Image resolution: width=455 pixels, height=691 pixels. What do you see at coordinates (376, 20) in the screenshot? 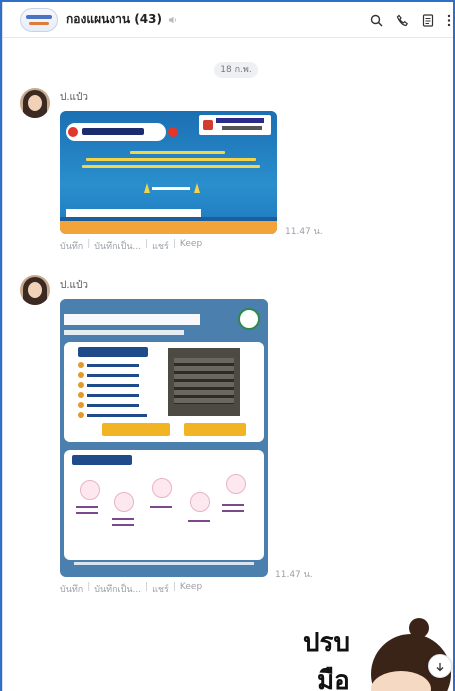
I see `search-icon` at bounding box center [376, 20].